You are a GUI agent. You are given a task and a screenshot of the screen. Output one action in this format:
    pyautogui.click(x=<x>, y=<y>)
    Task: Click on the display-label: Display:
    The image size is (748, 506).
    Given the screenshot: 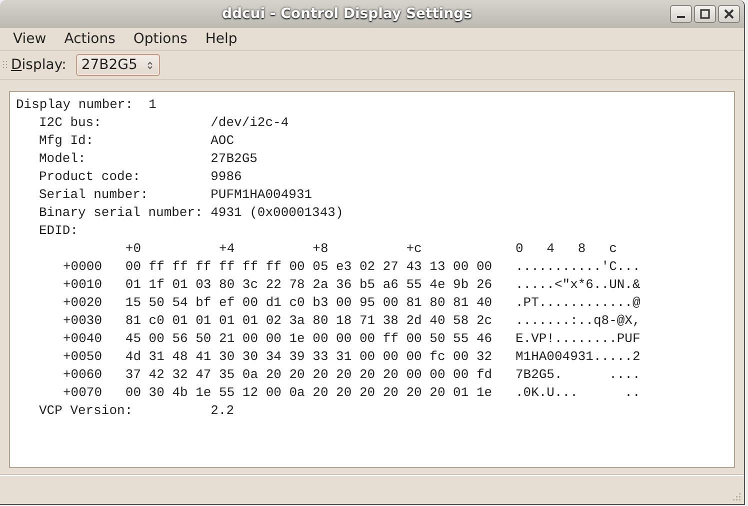 What is the action you would take?
    pyautogui.click(x=38, y=65)
    